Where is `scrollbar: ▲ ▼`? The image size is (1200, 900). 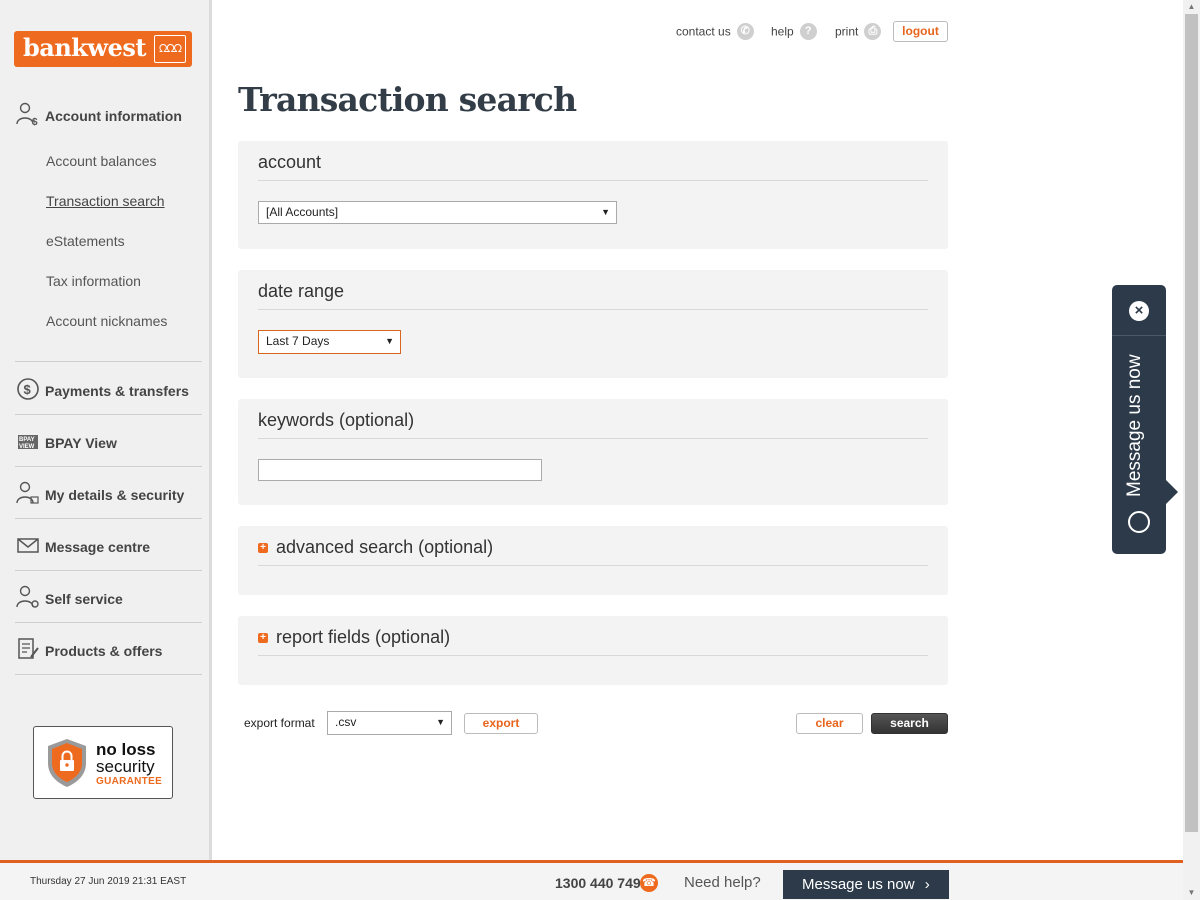
scrollbar: ▲ ▼ is located at coordinates (1191, 450).